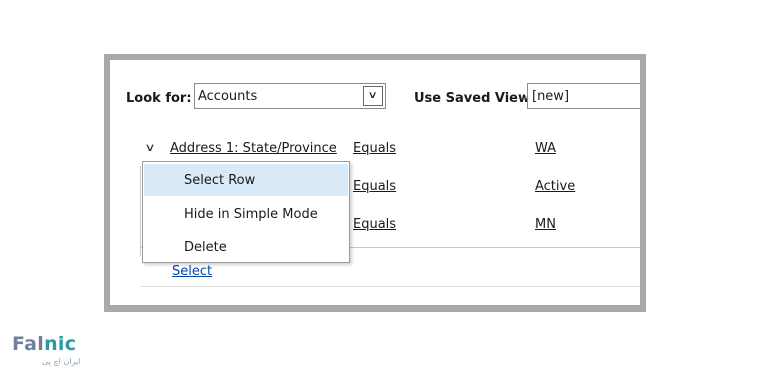  What do you see at coordinates (220, 180) in the screenshot?
I see `menu-item-label: Select Row` at bounding box center [220, 180].